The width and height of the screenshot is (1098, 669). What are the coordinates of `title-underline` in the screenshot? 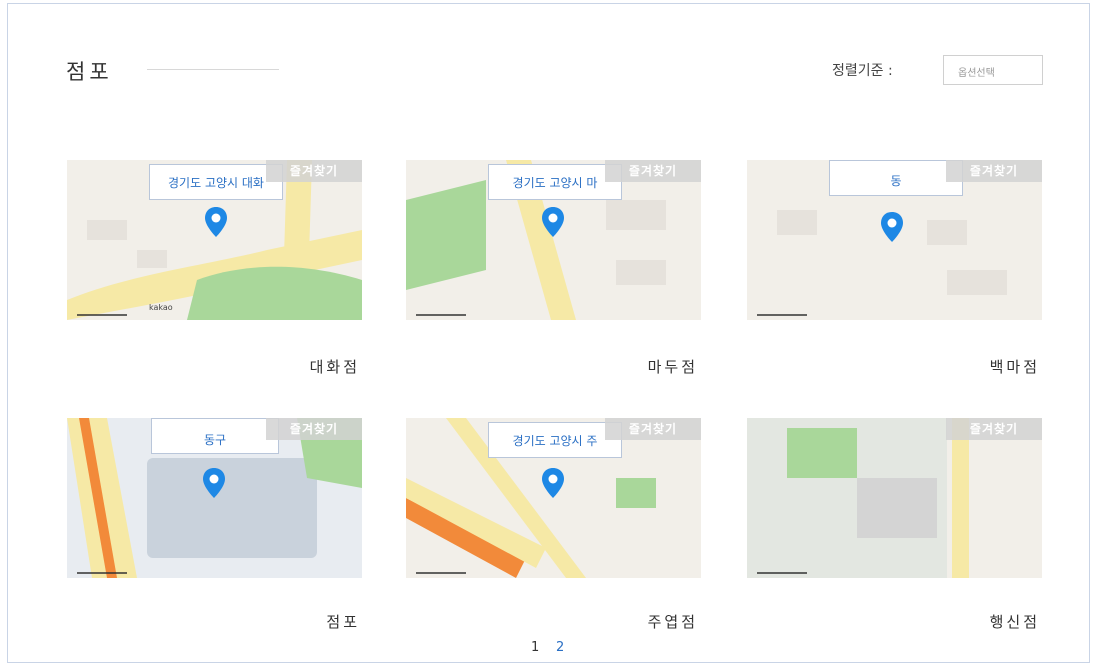 It's located at (213, 69).